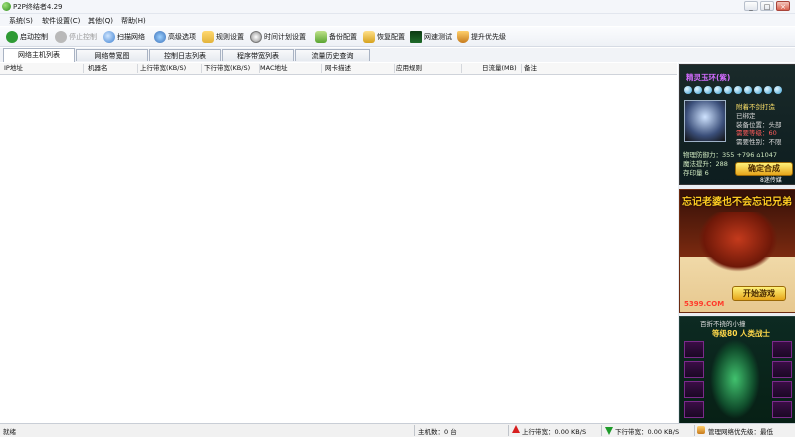  I want to click on menu-system: 系统(S), so click(21, 21).